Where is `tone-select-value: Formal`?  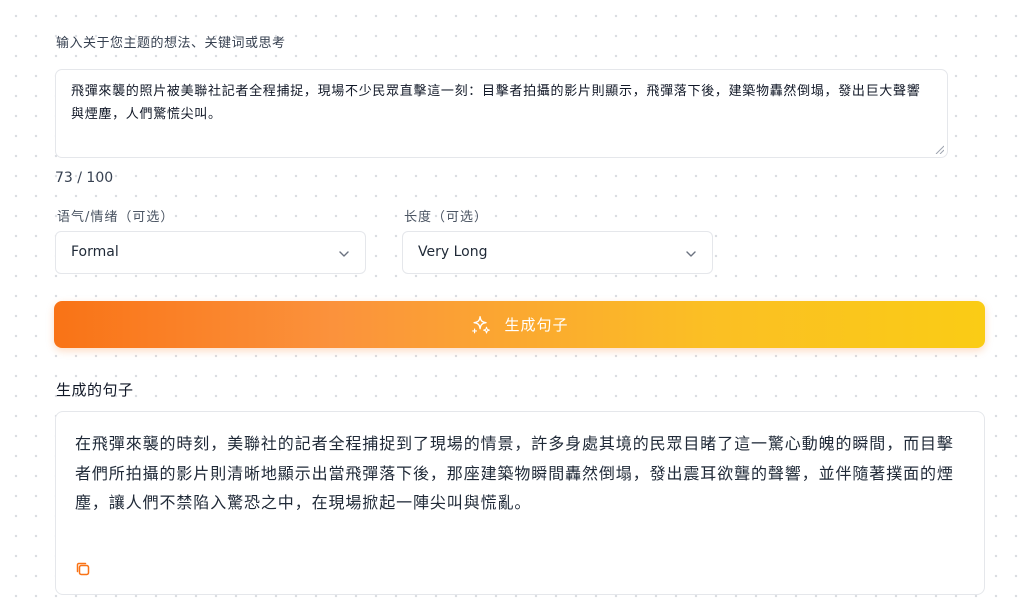 tone-select-value: Formal is located at coordinates (95, 252).